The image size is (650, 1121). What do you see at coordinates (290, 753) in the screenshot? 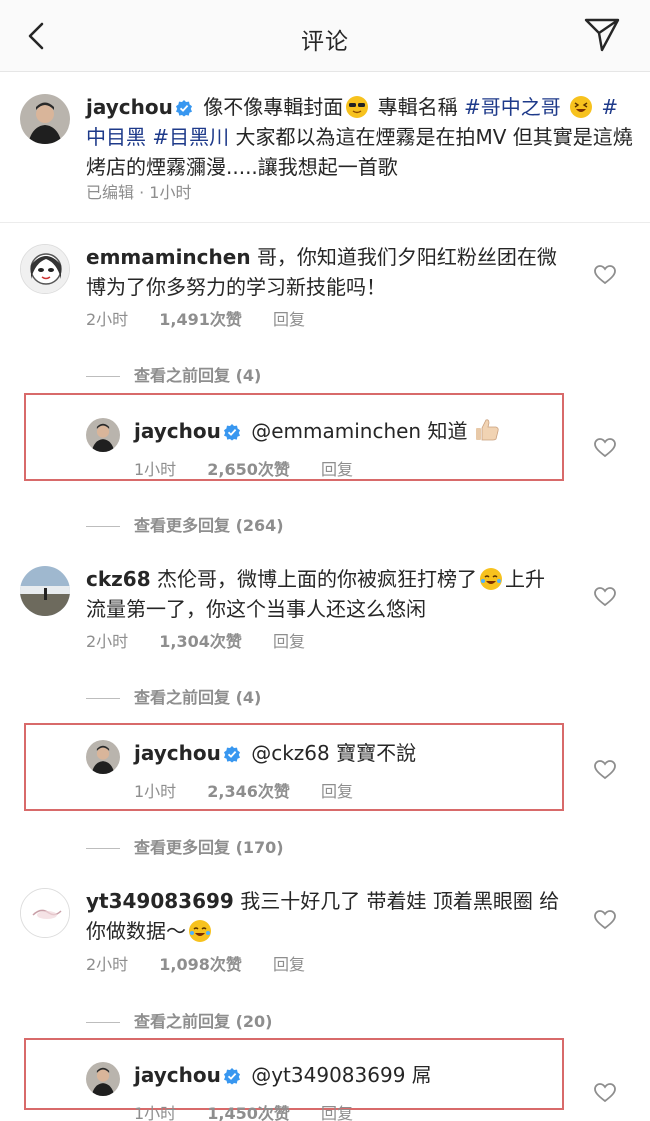
I see `mention-link: @ckz68` at bounding box center [290, 753].